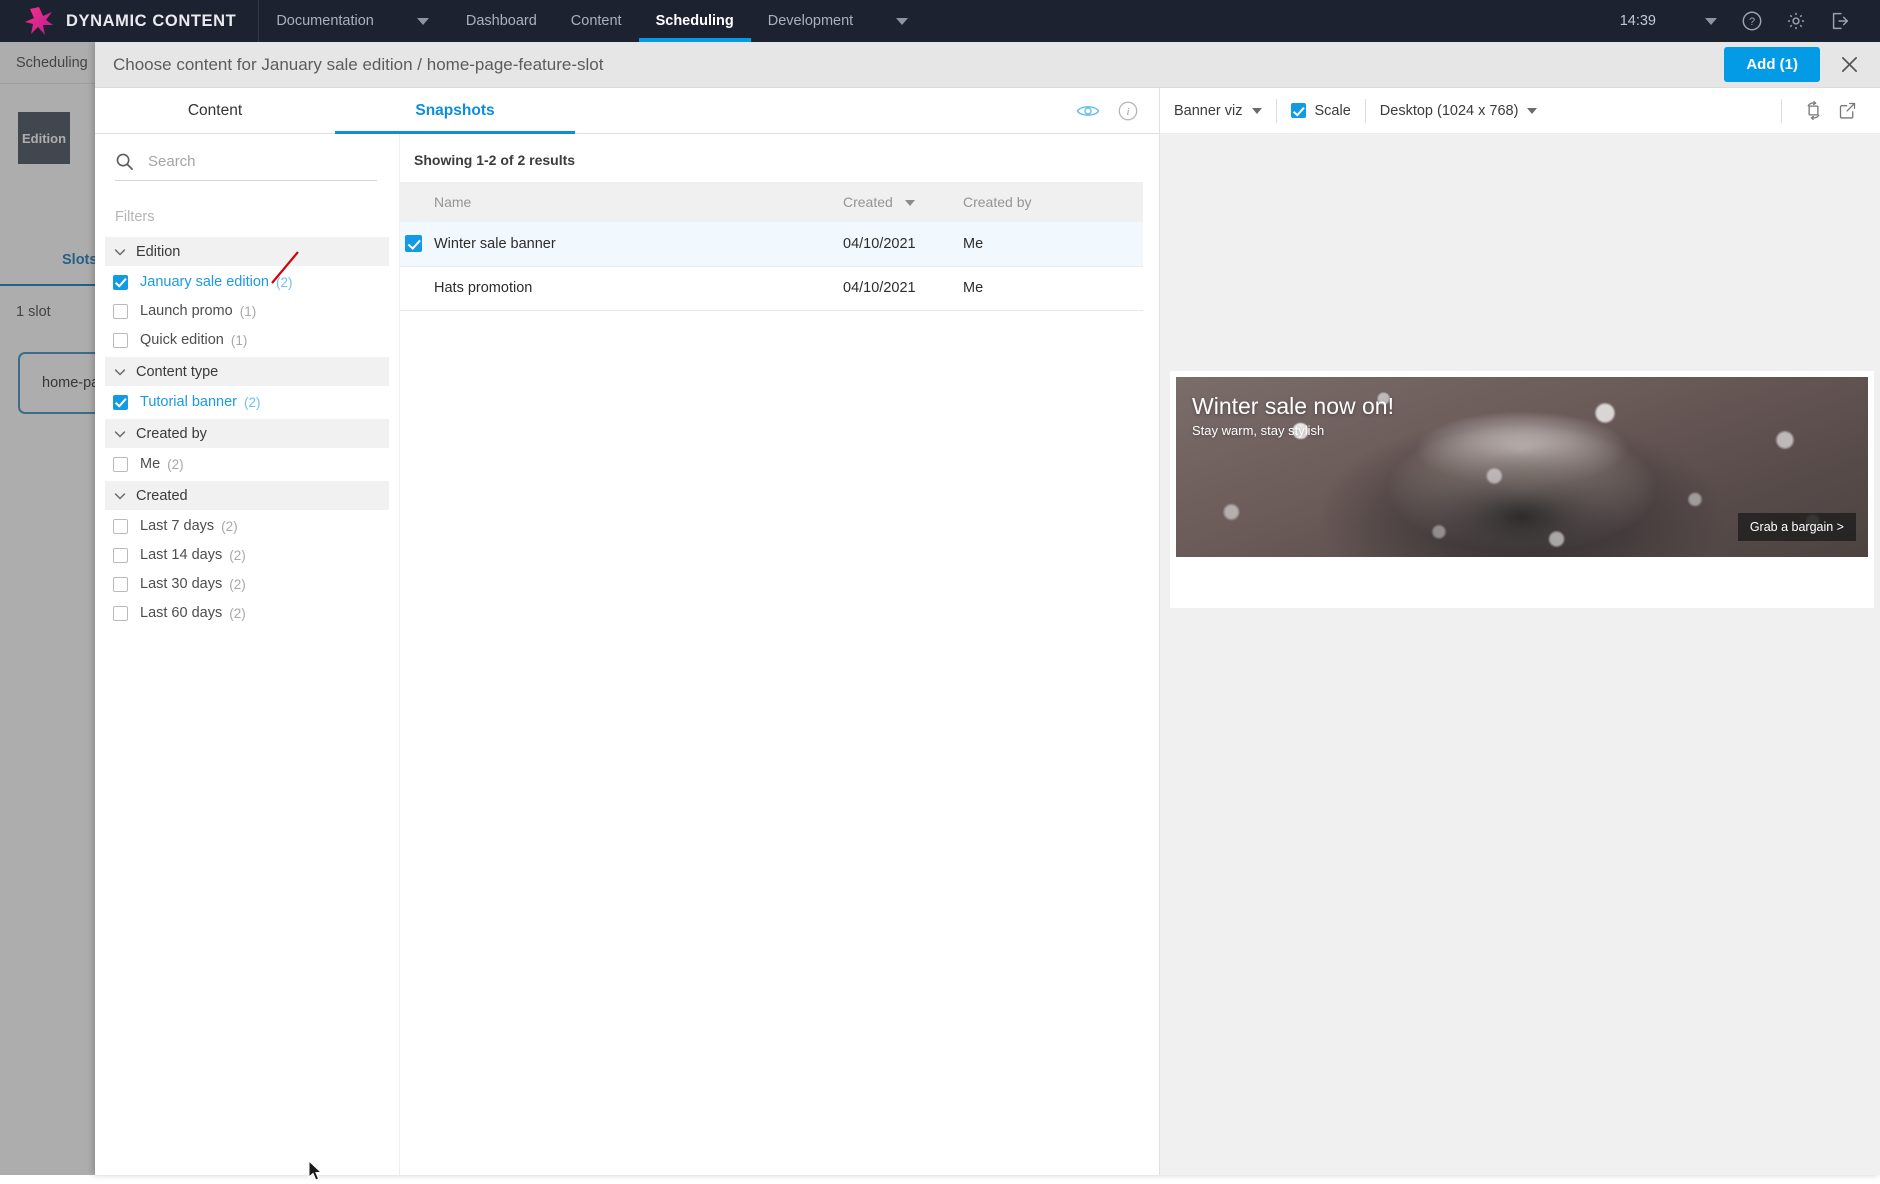  What do you see at coordinates (1449, 110) in the screenshot?
I see `device-label: Desktop (1024 x 768)` at bounding box center [1449, 110].